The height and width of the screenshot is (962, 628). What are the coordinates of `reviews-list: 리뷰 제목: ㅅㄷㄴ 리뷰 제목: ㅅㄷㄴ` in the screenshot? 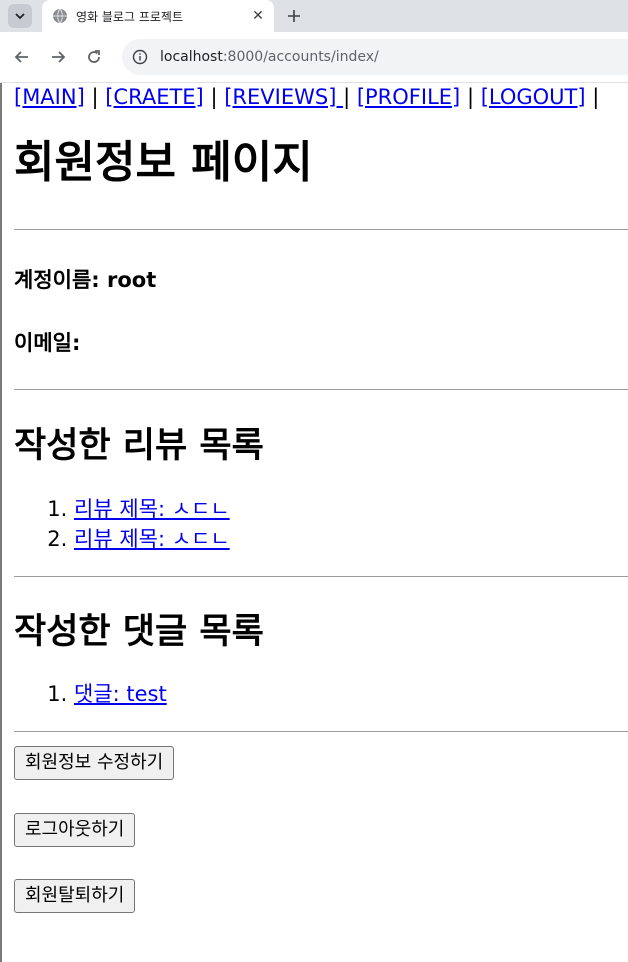 It's located at (321, 524).